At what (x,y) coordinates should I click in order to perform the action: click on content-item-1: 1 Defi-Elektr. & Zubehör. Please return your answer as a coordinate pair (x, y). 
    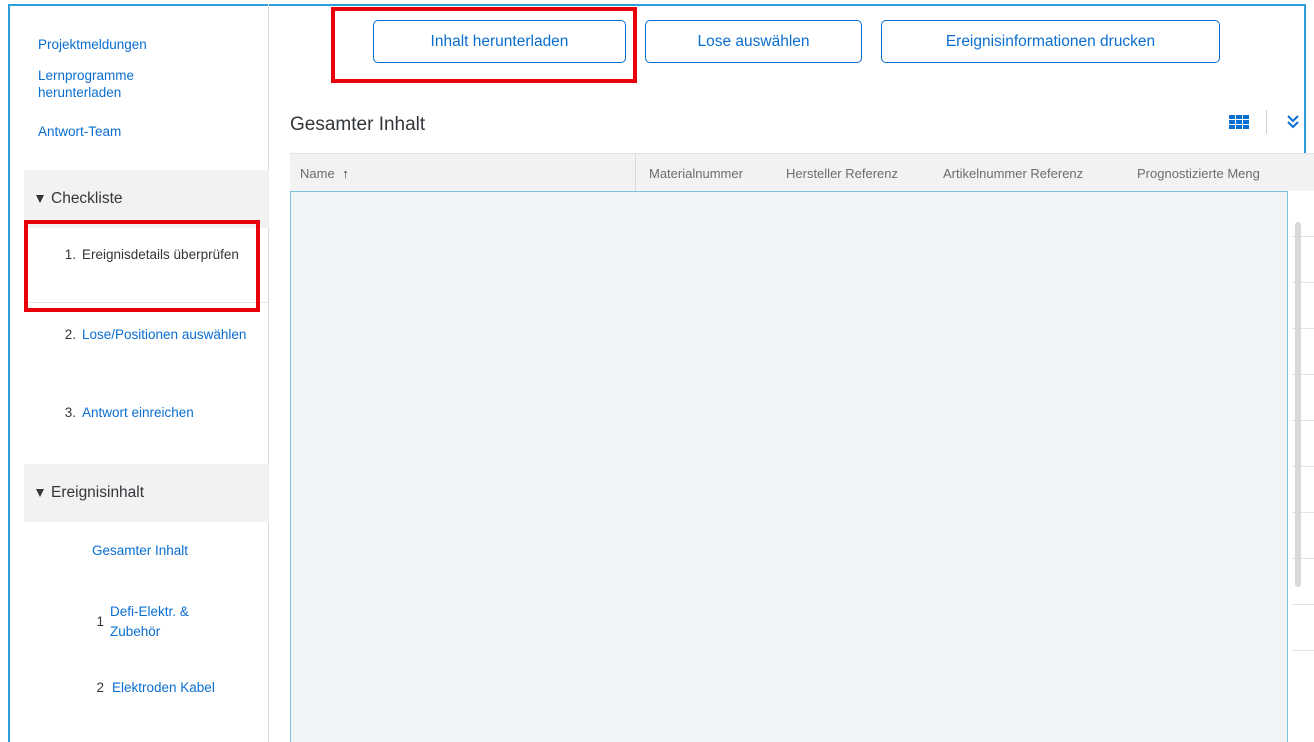
    Looking at the image, I should click on (146, 622).